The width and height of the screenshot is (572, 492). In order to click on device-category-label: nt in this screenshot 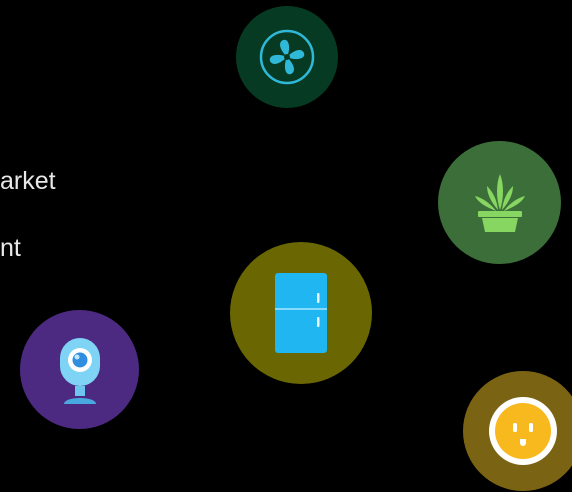, I will do `click(10, 248)`.